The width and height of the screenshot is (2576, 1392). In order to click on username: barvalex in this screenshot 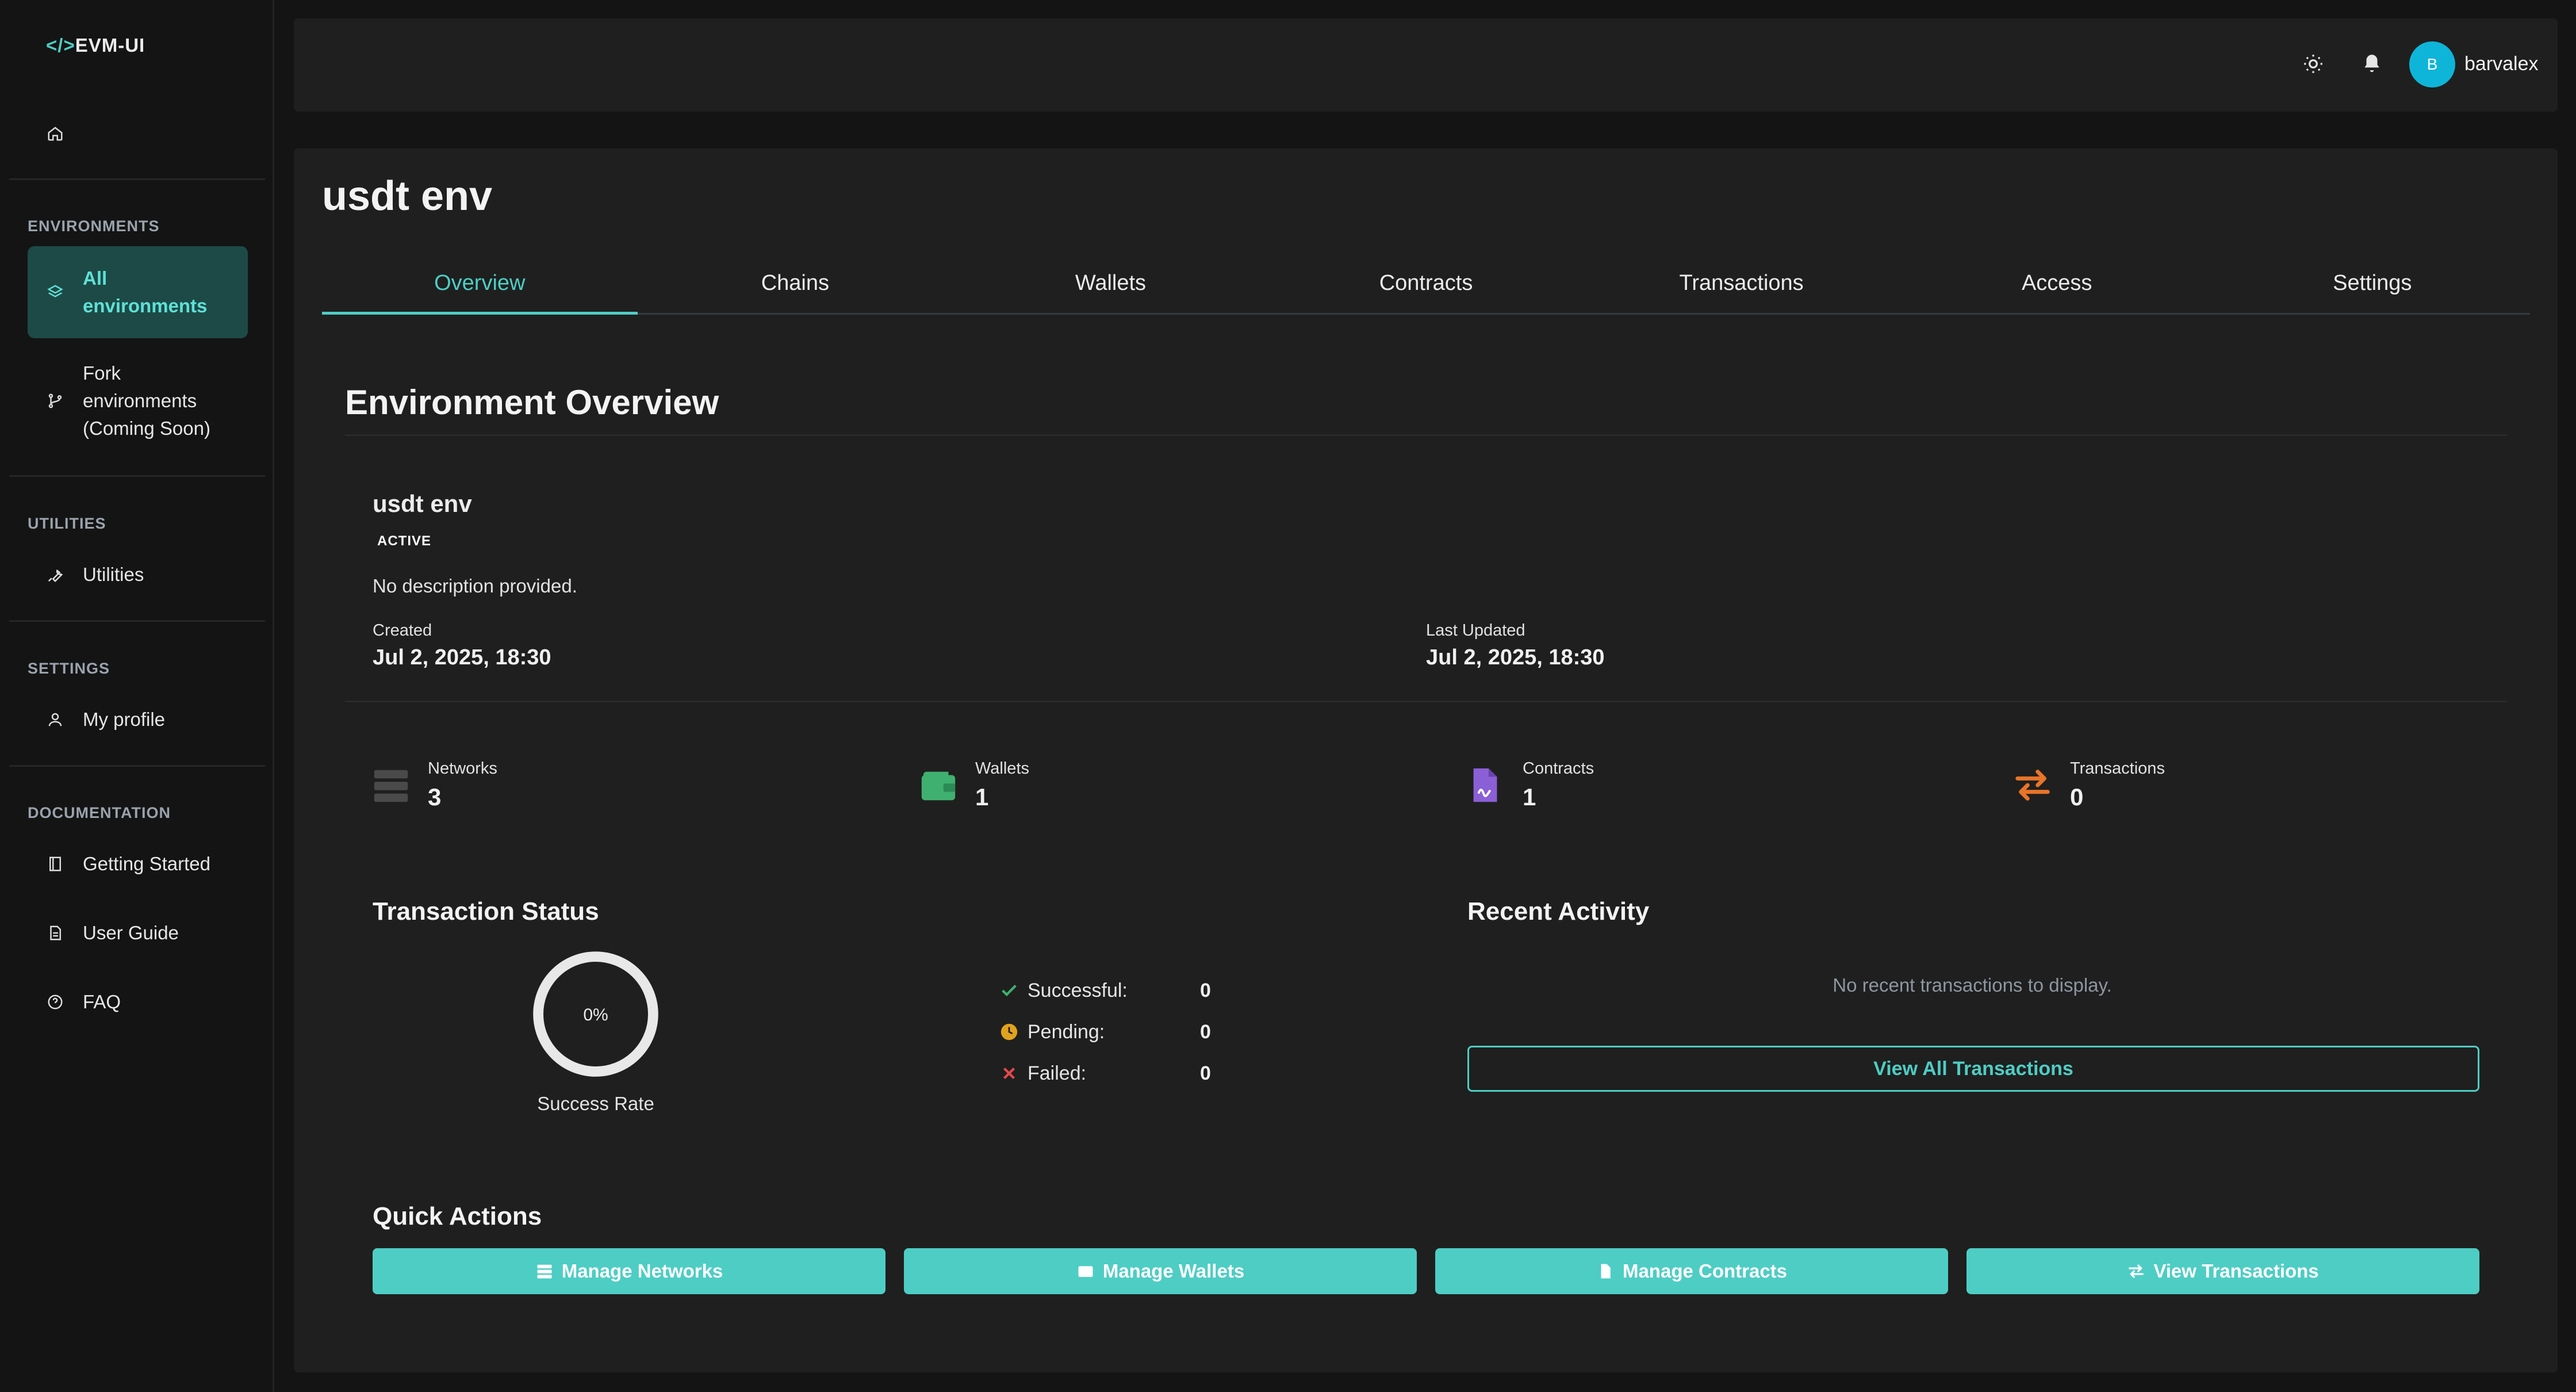, I will do `click(2501, 64)`.